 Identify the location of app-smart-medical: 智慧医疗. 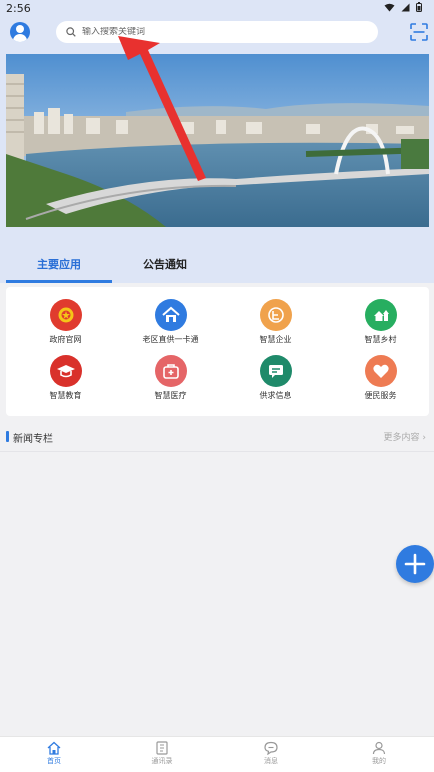
(170, 381).